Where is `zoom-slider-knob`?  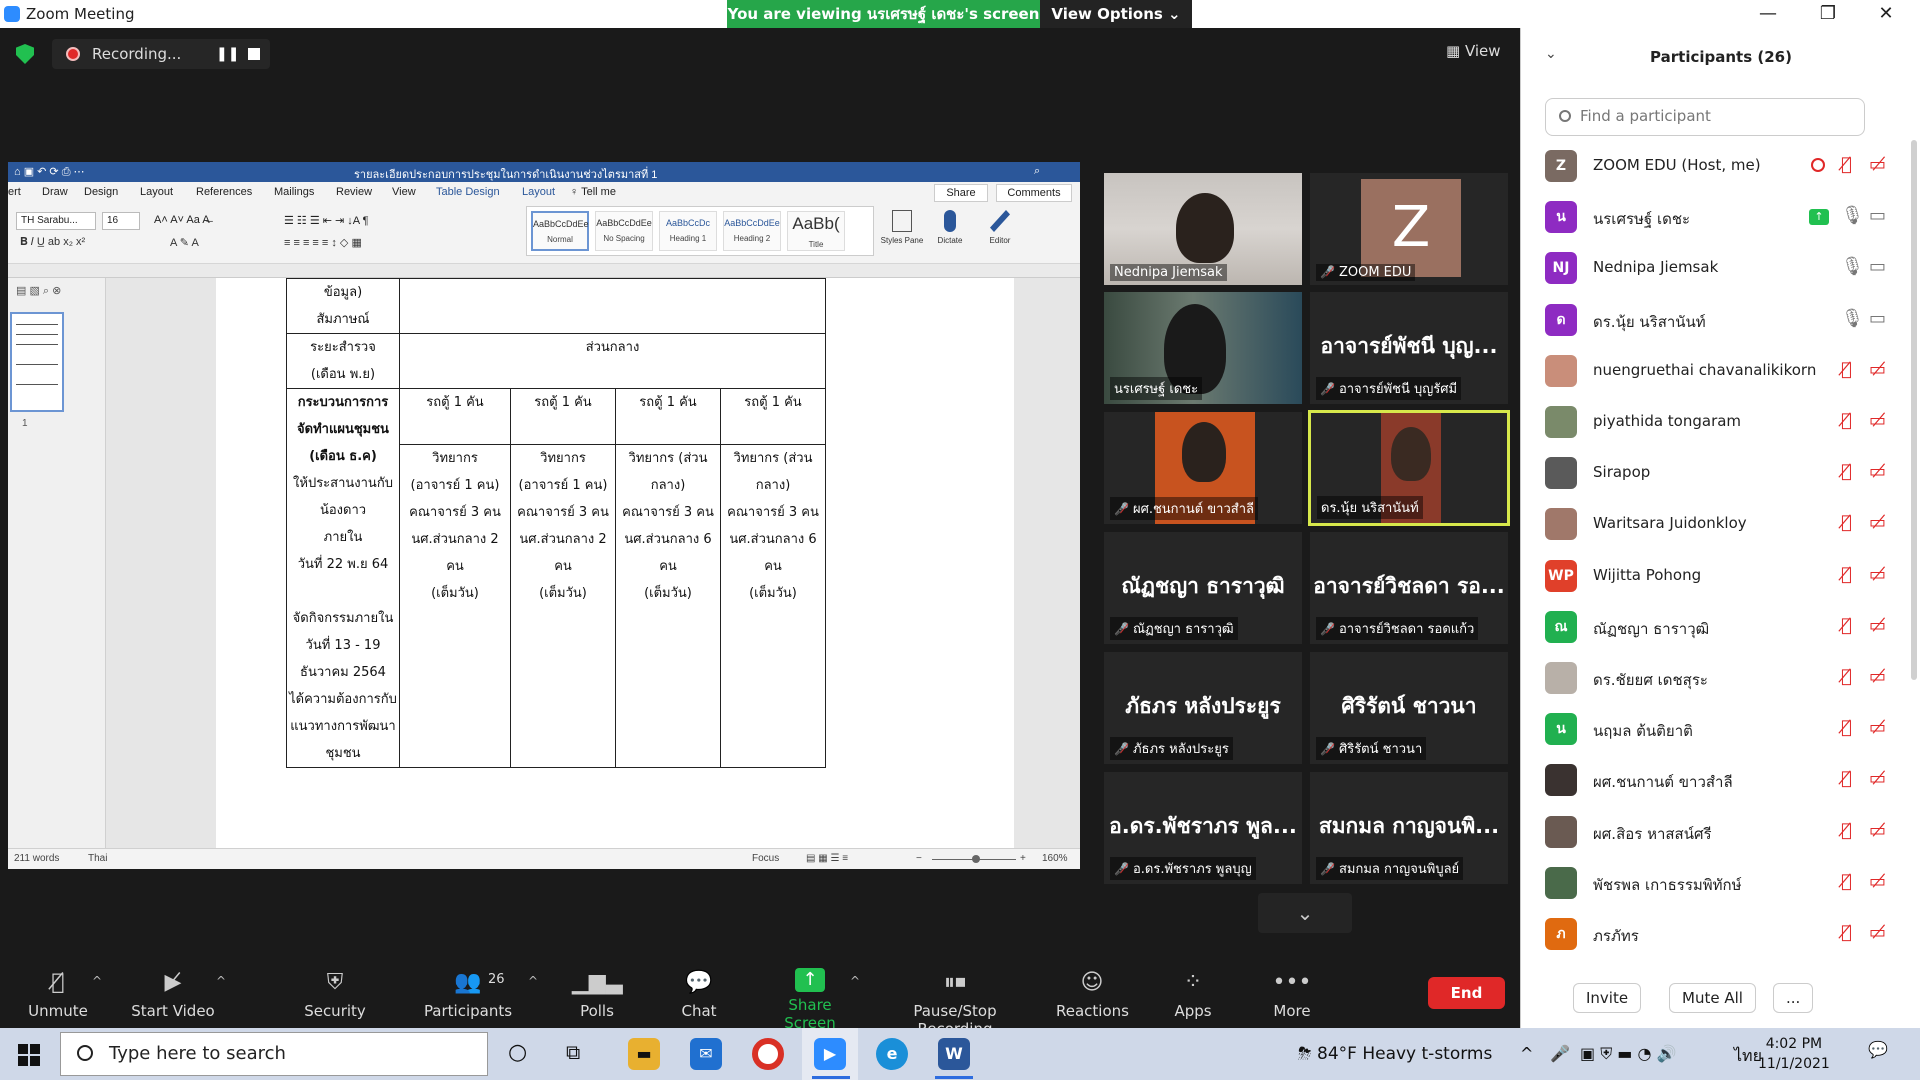
zoom-slider-knob is located at coordinates (976, 859).